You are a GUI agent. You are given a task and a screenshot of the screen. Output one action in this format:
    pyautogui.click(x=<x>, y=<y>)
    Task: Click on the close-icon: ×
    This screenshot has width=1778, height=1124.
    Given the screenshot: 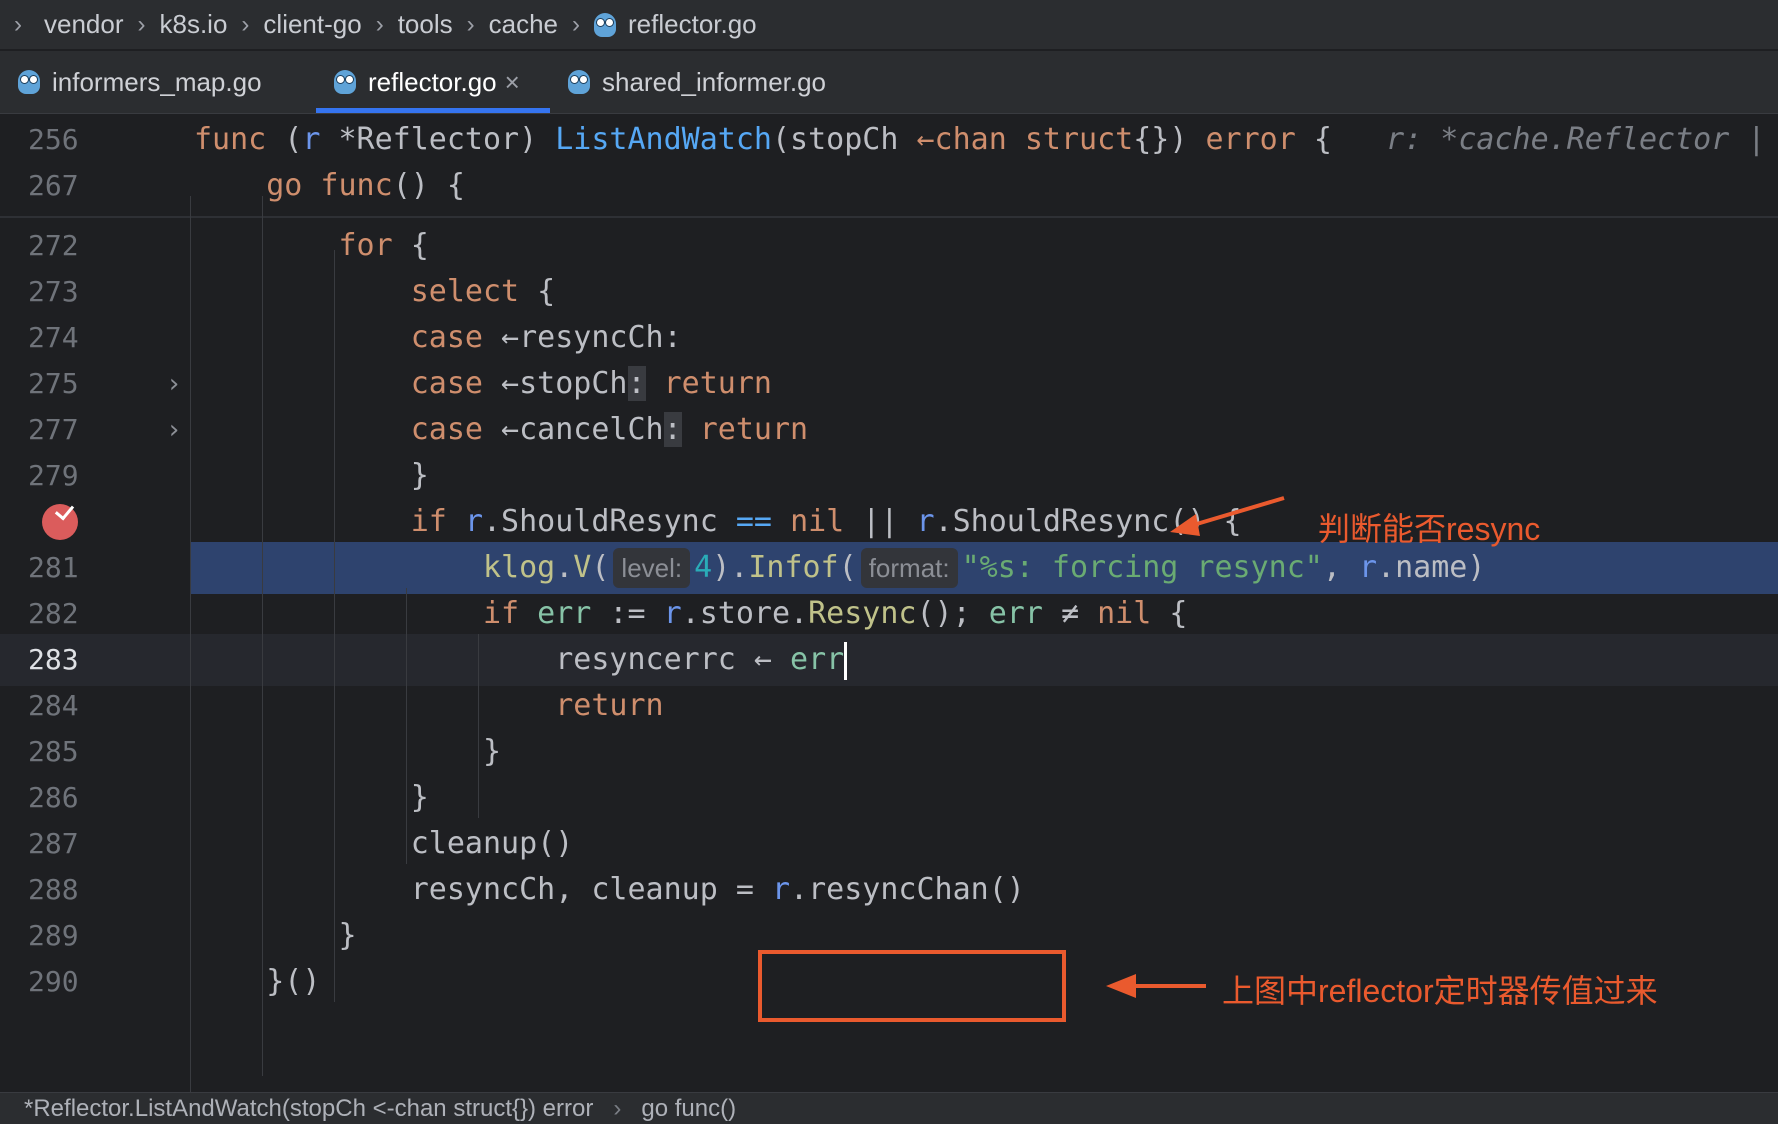 What is the action you would take?
    pyautogui.click(x=512, y=82)
    